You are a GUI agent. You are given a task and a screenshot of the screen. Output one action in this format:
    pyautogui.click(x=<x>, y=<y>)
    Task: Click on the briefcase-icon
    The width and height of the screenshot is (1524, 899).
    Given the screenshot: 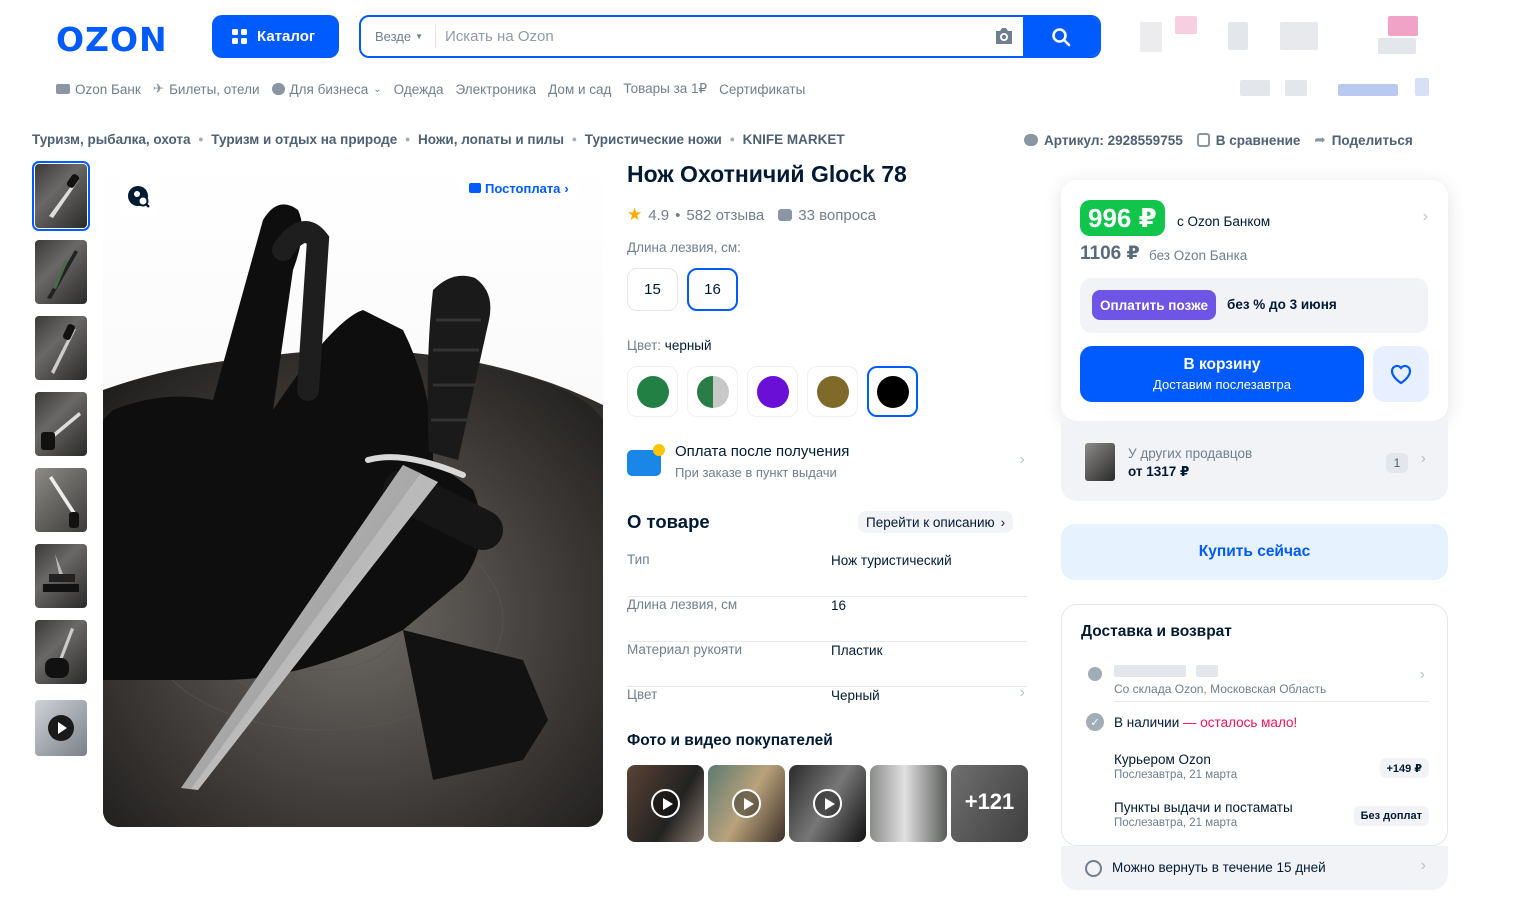 What is the action you would take?
    pyautogui.click(x=278, y=89)
    